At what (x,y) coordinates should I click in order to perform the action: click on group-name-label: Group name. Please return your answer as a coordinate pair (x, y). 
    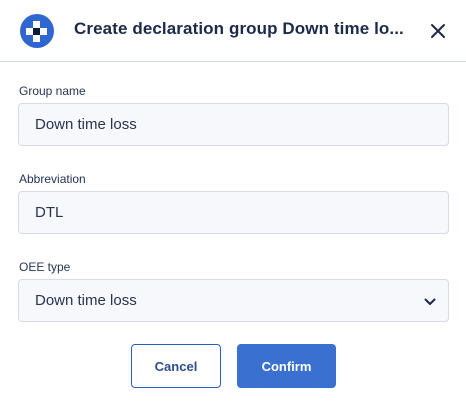
    Looking at the image, I should click on (52, 91).